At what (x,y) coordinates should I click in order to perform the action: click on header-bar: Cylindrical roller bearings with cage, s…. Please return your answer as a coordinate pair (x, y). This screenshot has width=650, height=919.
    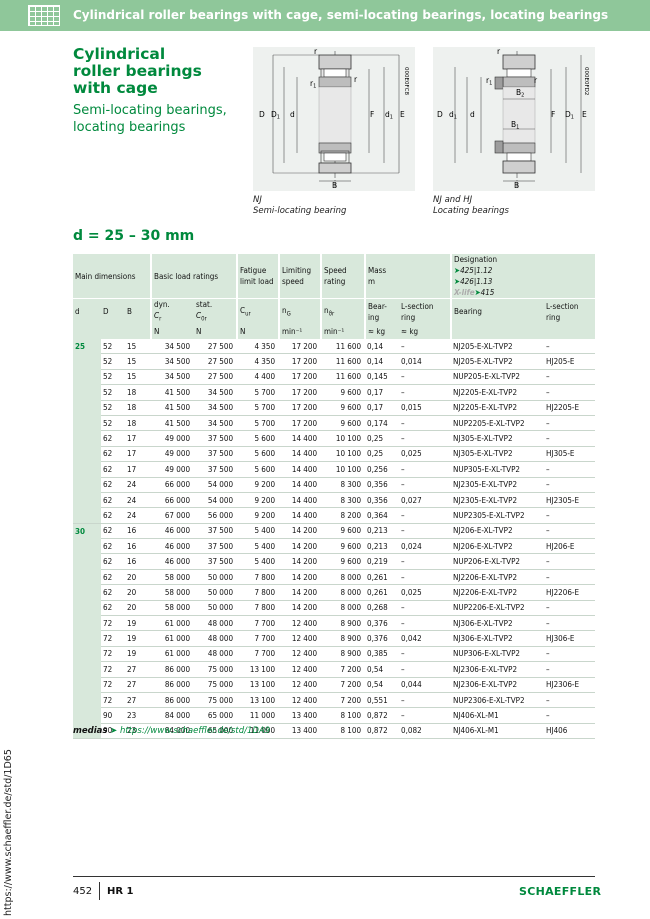
    Looking at the image, I should click on (325, 15).